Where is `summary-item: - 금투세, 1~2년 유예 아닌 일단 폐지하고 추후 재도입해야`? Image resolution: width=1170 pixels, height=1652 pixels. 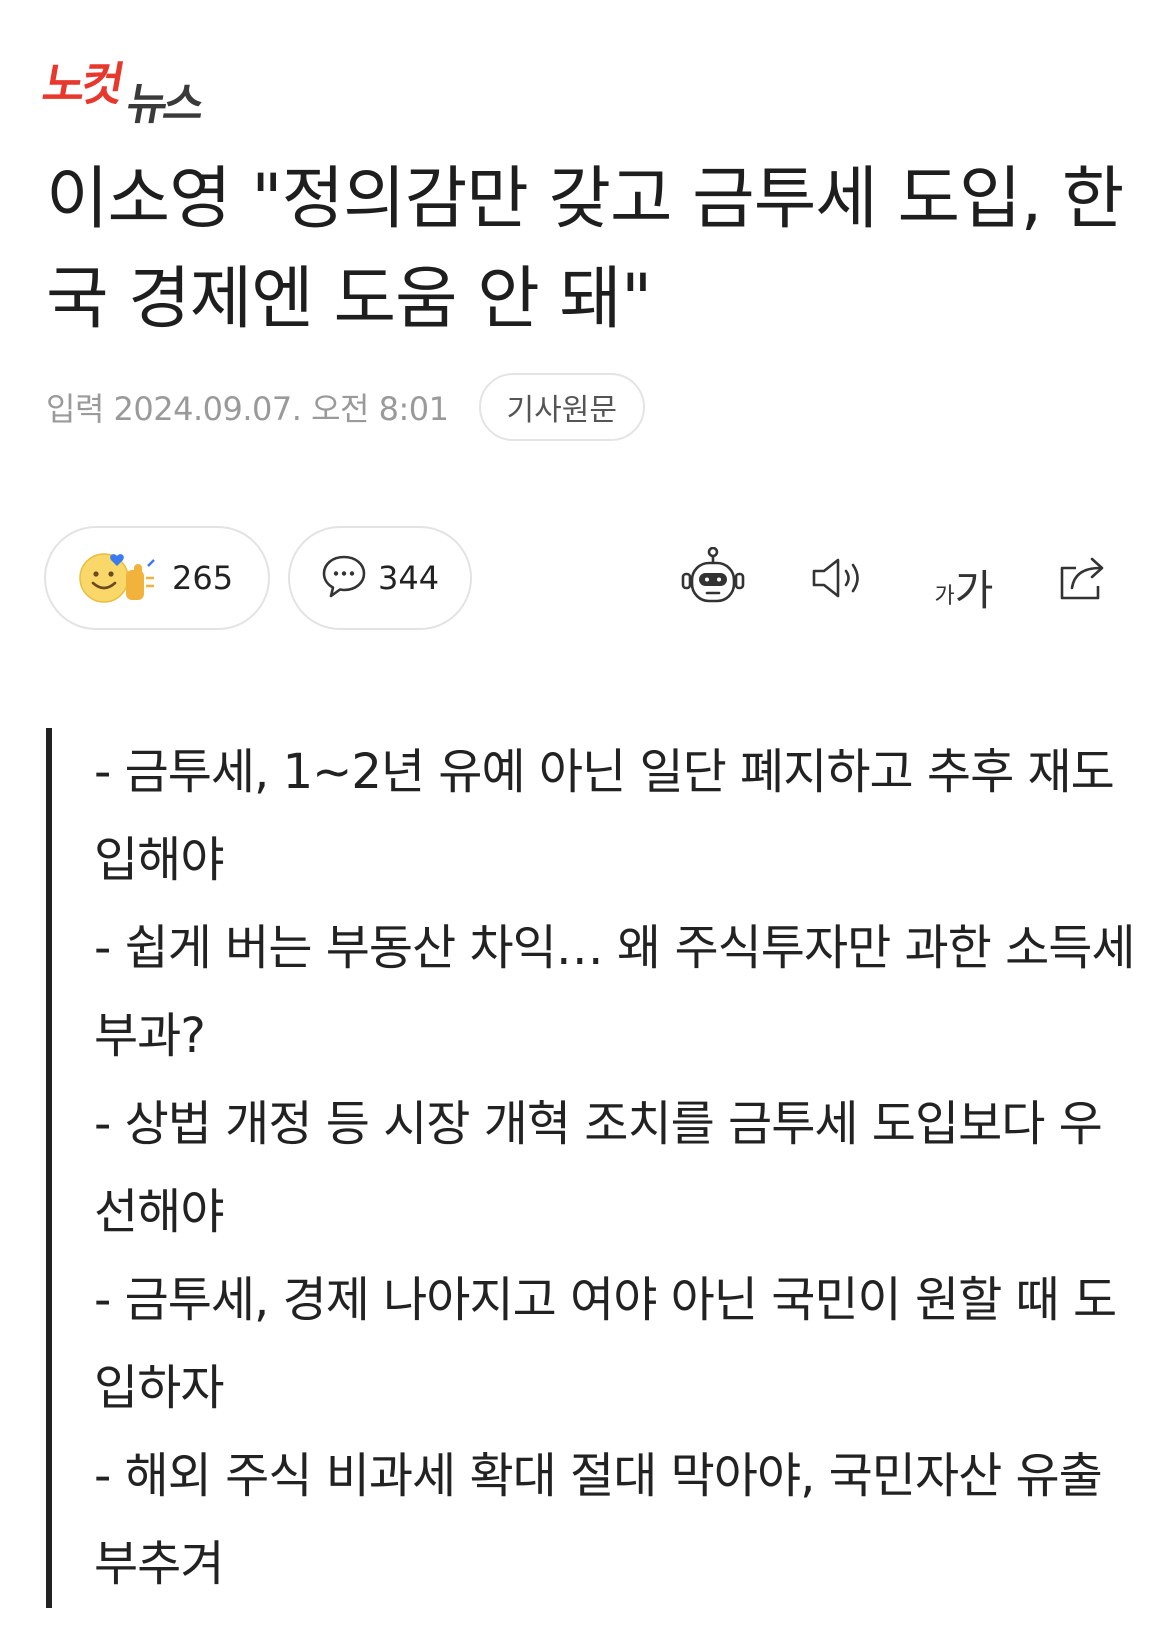
summary-item: - 금투세, 1~2년 유예 아닌 일단 폐지하고 추후 재도입해야 is located at coordinates (604, 816).